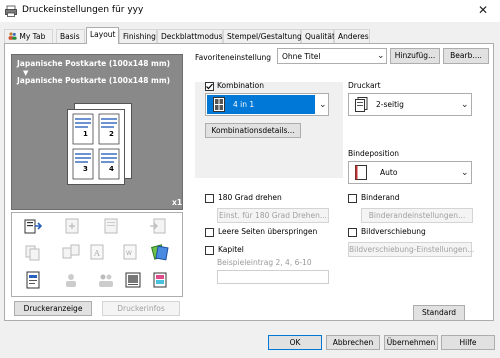 This screenshot has height=358, width=500. What do you see at coordinates (244, 104) in the screenshot?
I see `combination-value: 4 in 1` at bounding box center [244, 104].